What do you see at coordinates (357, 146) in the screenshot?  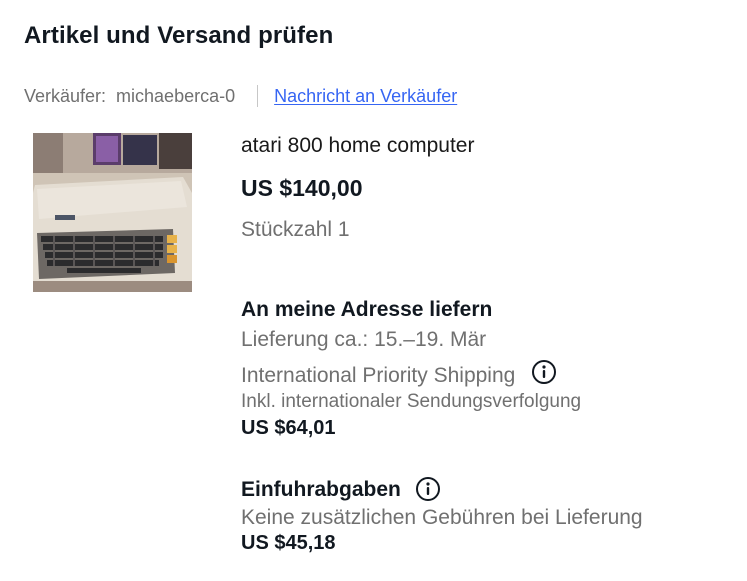 I see `item-title: atari 800 home computer` at bounding box center [357, 146].